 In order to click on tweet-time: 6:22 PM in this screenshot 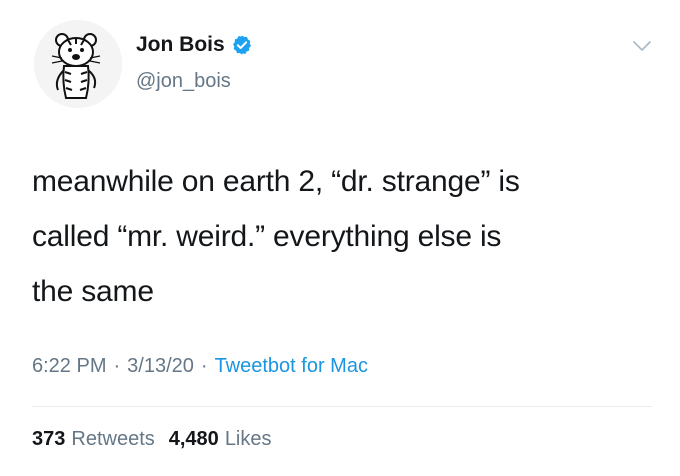, I will do `click(69, 366)`.